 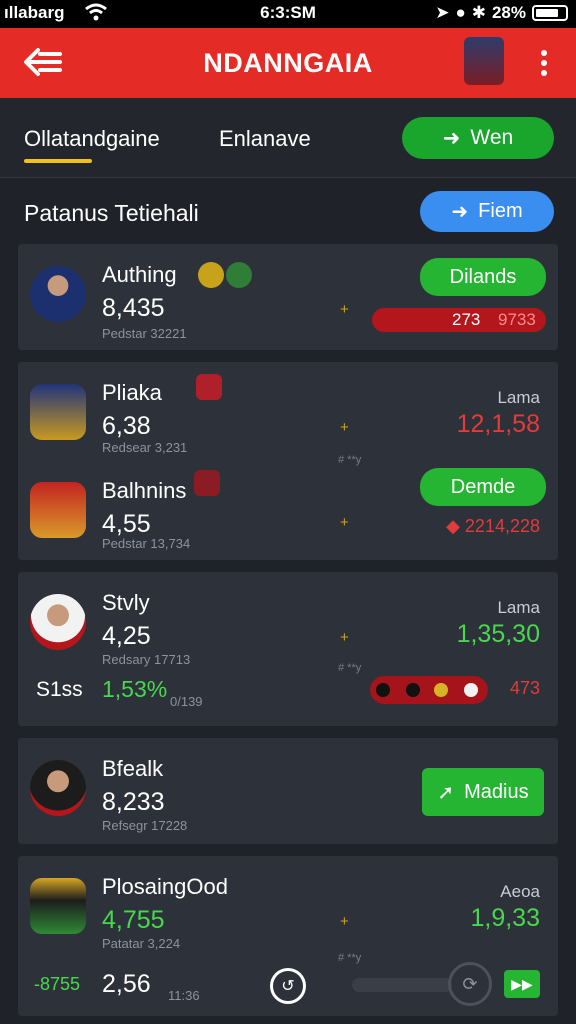 I want to click on stat-left: 273, so click(x=466, y=319).